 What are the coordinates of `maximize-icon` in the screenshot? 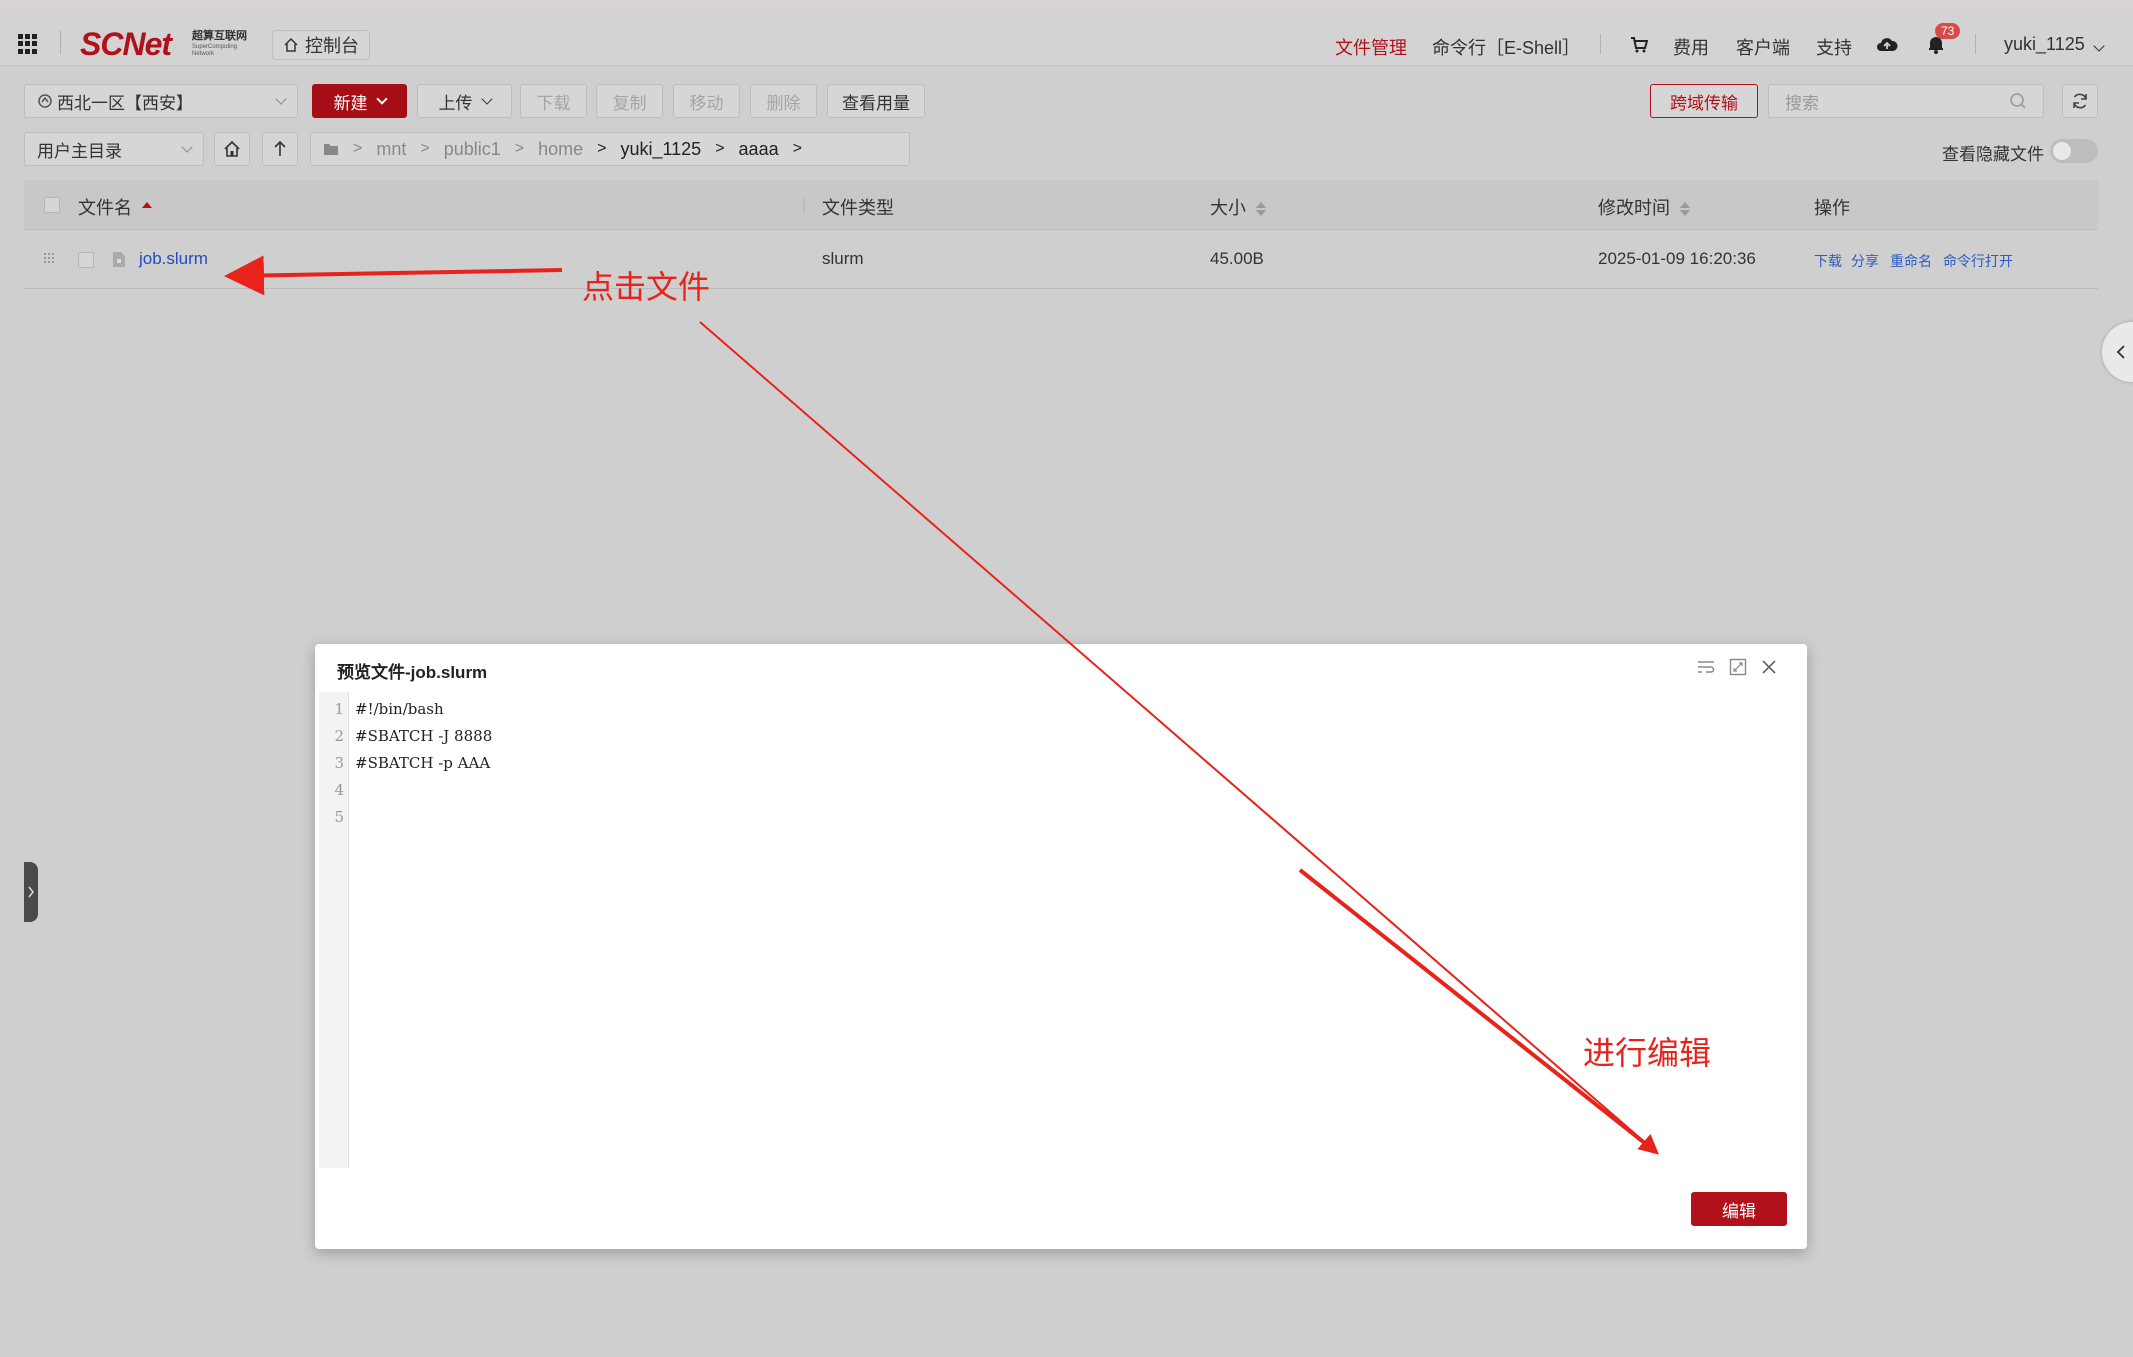 It's located at (1738, 667).